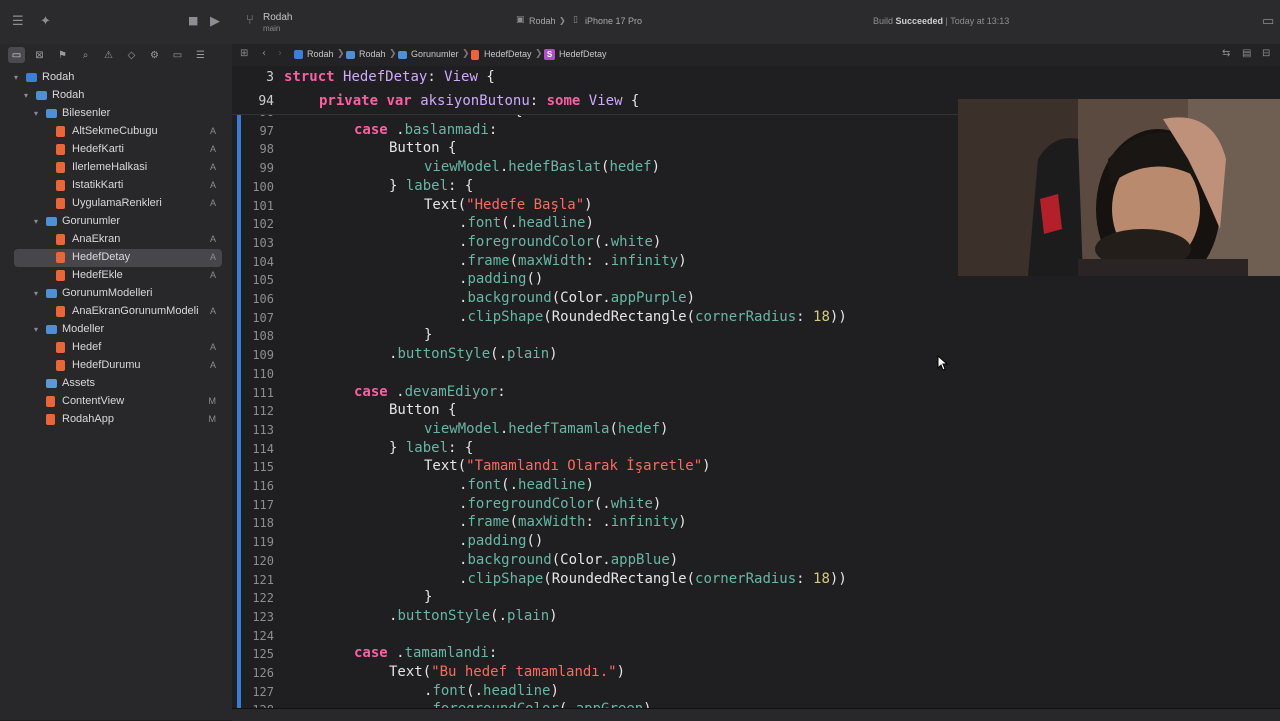  Describe the element at coordinates (86, 113) in the screenshot. I see `navigator-item-label: Bilesenler` at that location.